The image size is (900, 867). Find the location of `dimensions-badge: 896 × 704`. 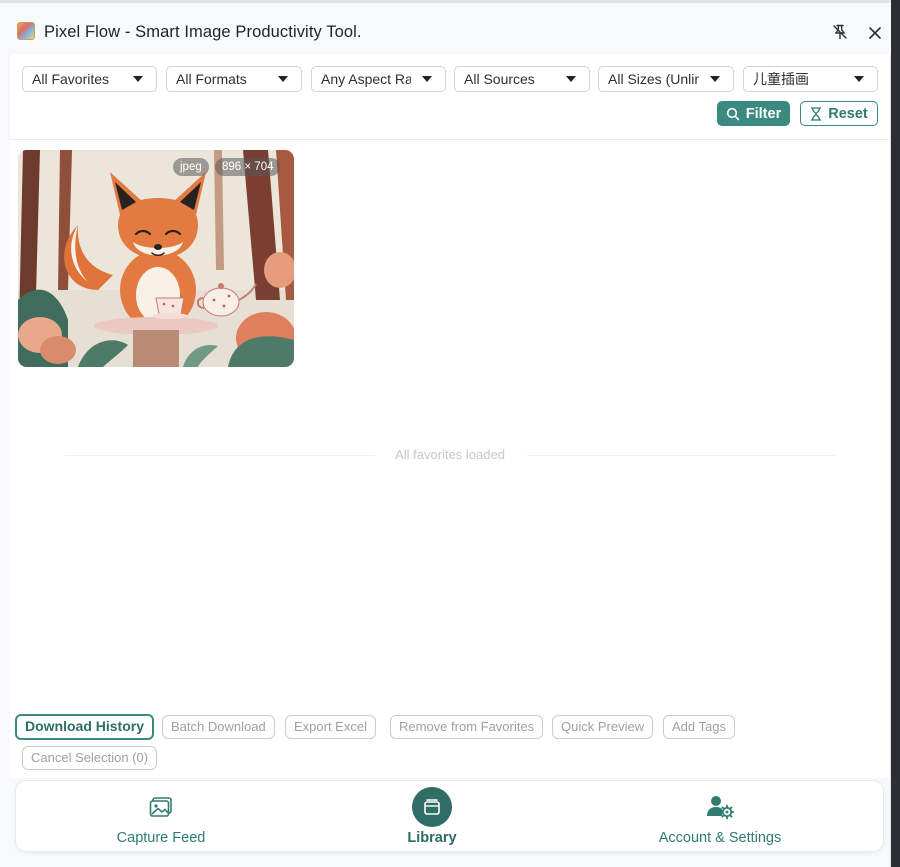

dimensions-badge: 896 × 704 is located at coordinates (248, 167).